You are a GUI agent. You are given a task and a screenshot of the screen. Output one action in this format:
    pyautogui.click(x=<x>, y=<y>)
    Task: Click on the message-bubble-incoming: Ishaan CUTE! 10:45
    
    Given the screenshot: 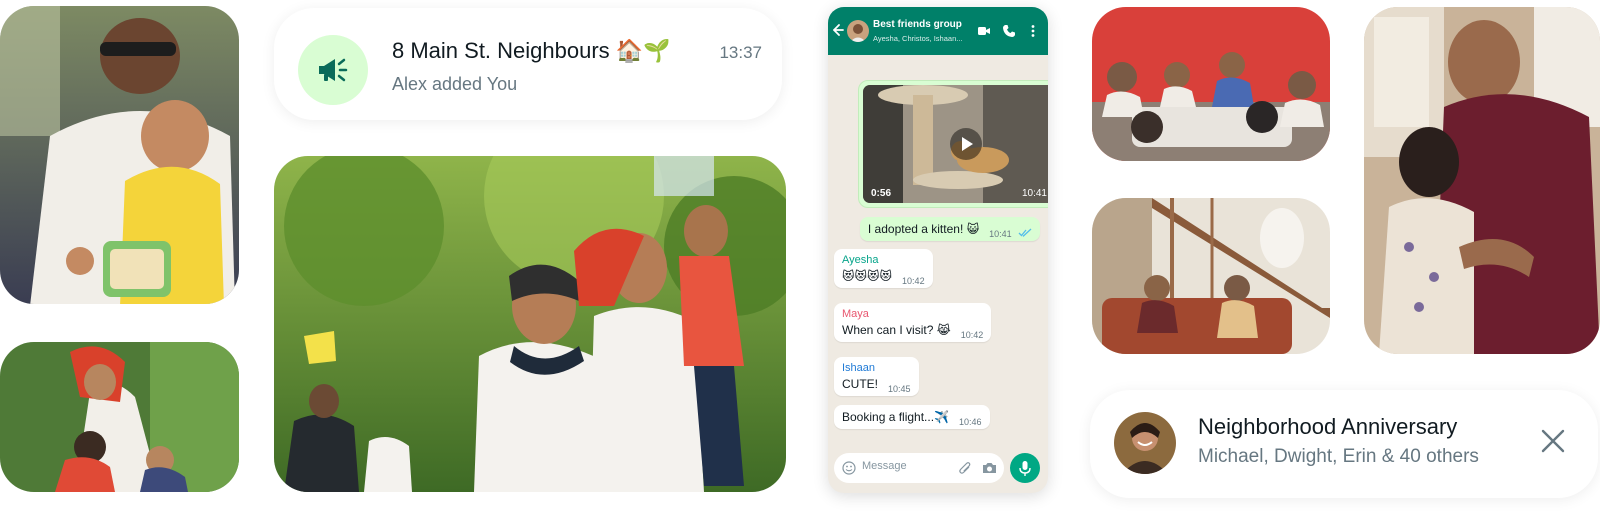 What is the action you would take?
    pyautogui.click(x=876, y=376)
    